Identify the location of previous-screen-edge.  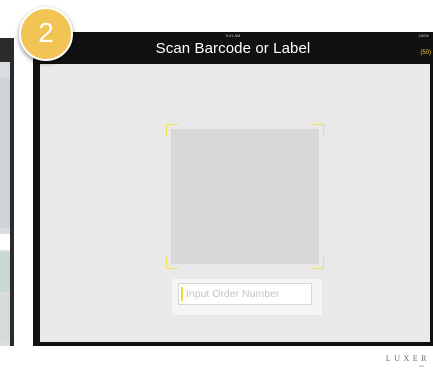
(7, 192).